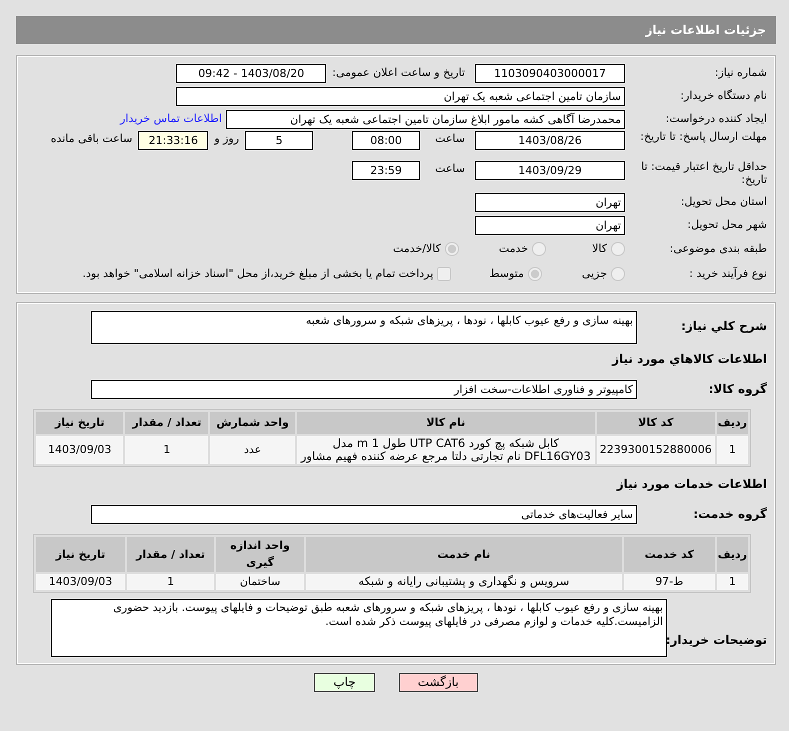 Image resolution: width=789 pixels, height=731 pixels. Describe the element at coordinates (438, 682) in the screenshot. I see `back-button: بازگشت` at that location.